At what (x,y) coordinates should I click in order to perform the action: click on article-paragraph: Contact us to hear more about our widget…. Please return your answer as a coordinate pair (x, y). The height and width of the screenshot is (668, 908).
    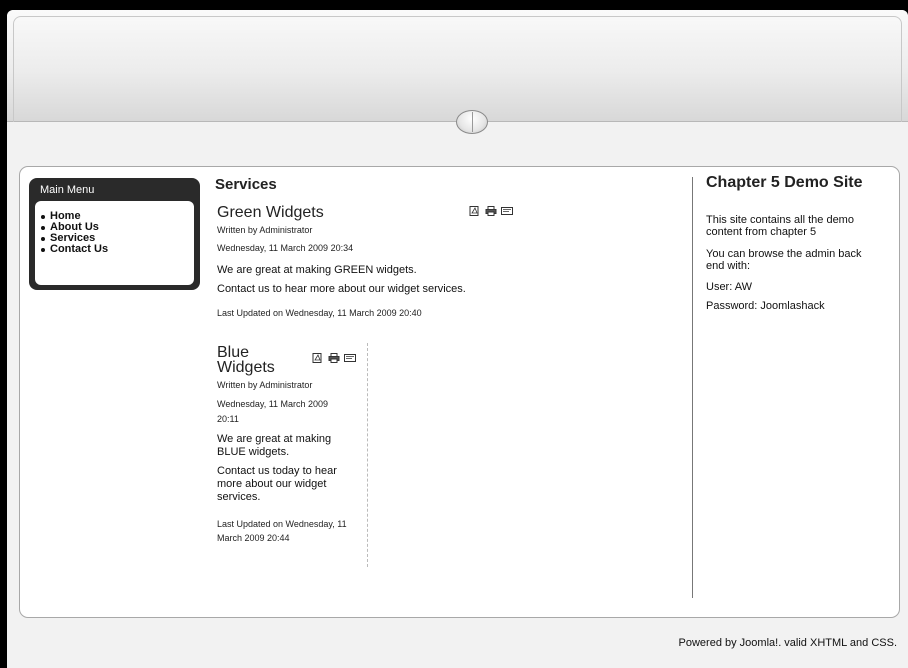
    Looking at the image, I should click on (341, 289).